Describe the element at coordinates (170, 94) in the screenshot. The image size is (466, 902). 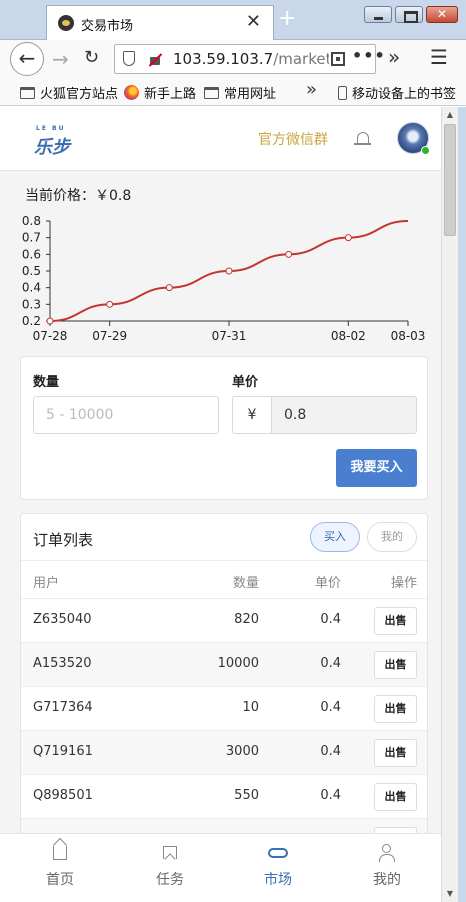
I see `bookmark-label: 新手上路` at that location.